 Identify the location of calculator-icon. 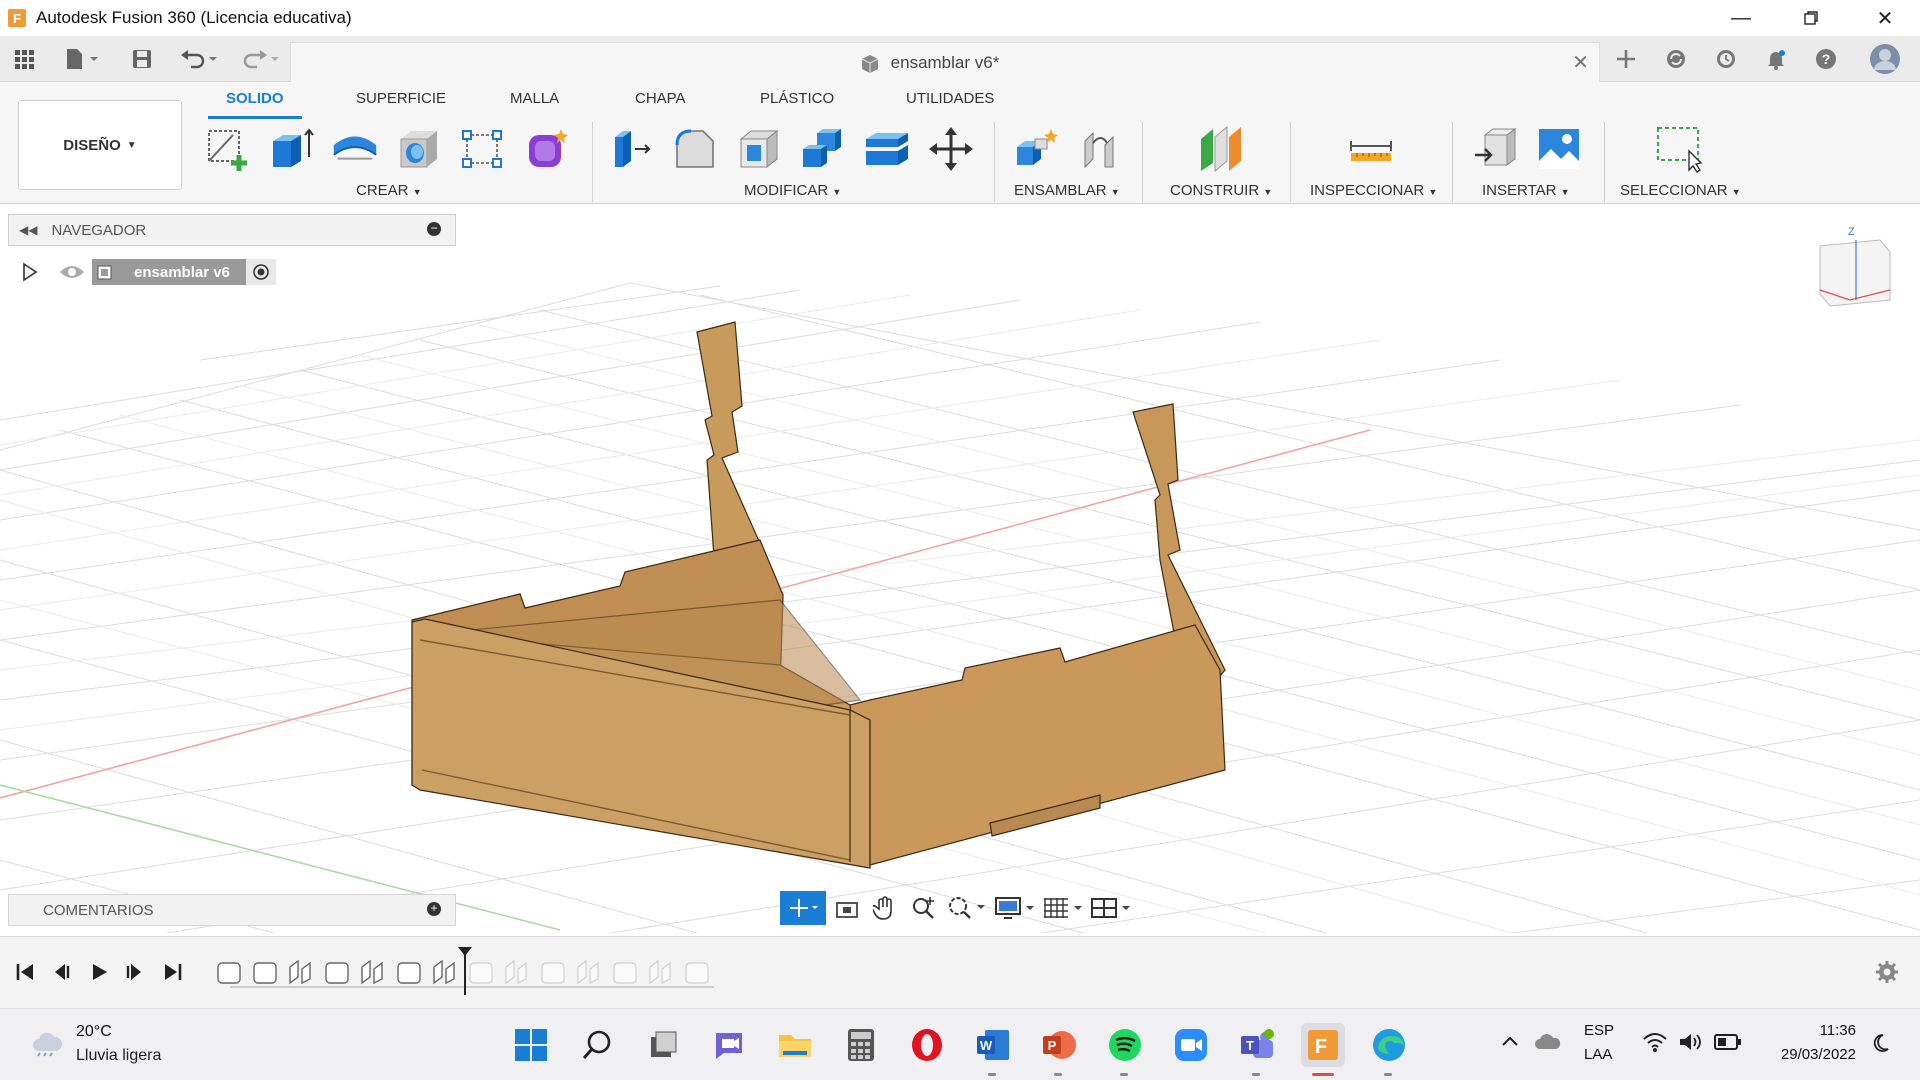
(861, 1045).